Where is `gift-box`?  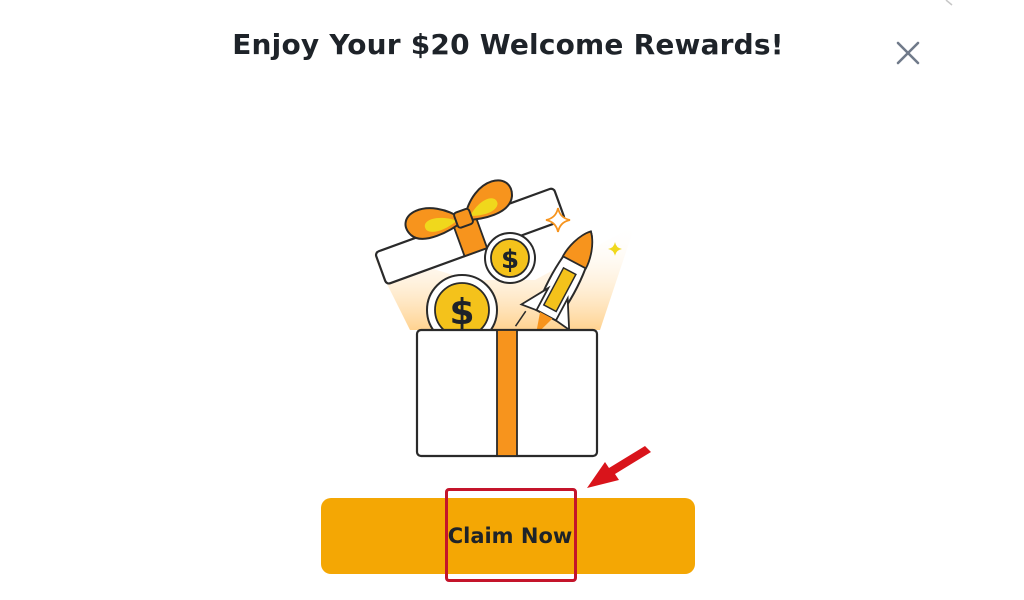 gift-box is located at coordinates (507, 393).